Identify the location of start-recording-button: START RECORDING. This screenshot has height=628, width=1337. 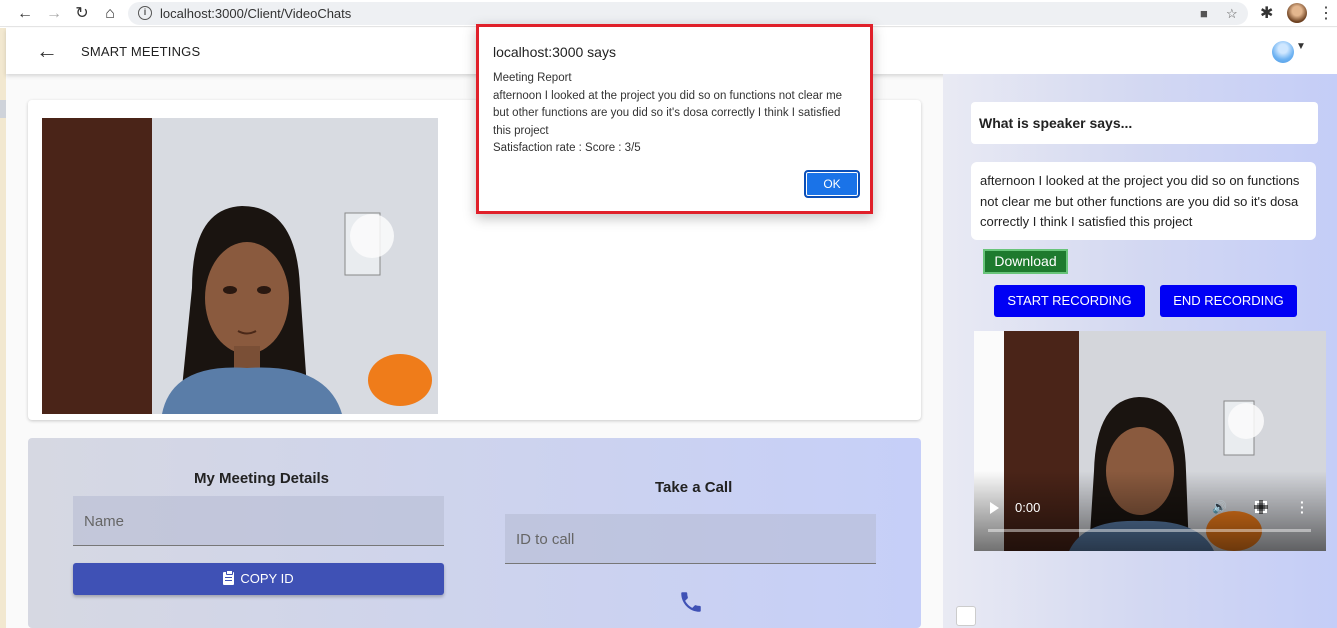
(1069, 301).